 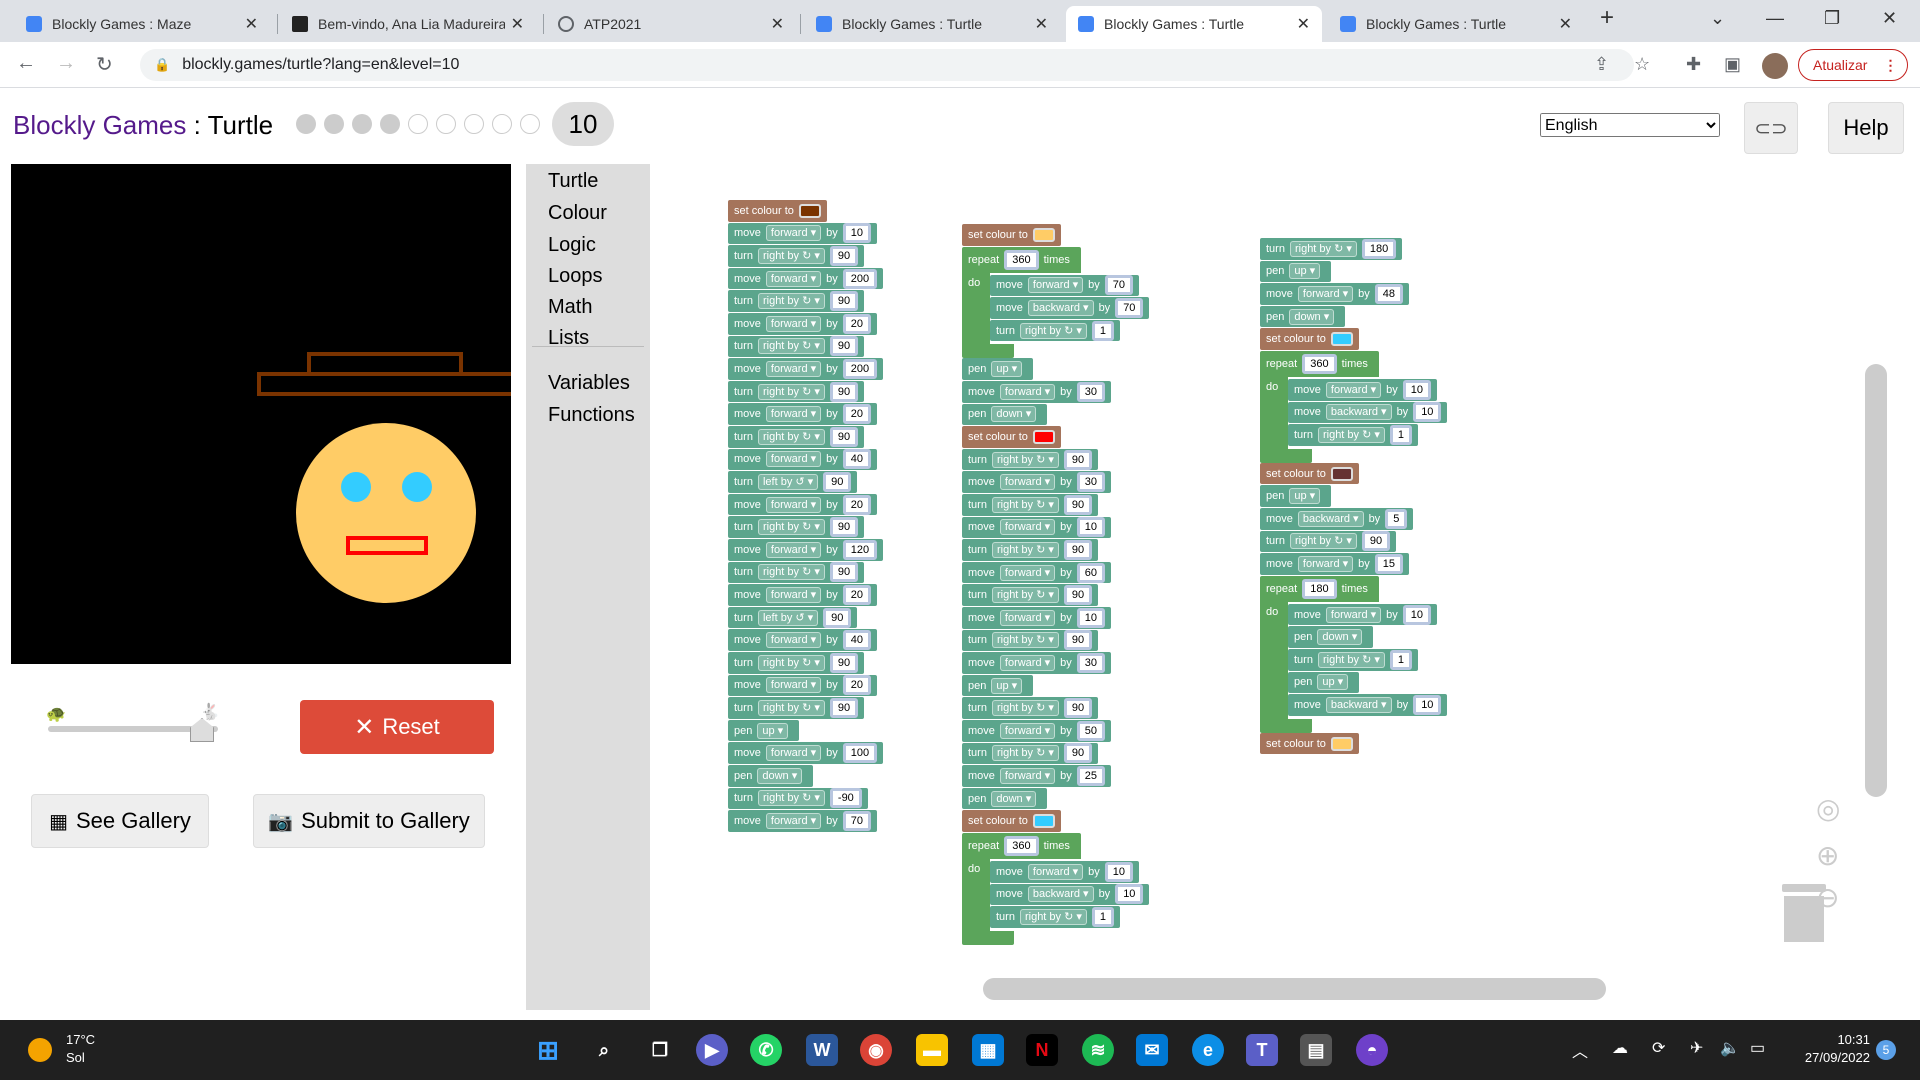 I want to click on share-icon: ⇪, so click(x=1601, y=64).